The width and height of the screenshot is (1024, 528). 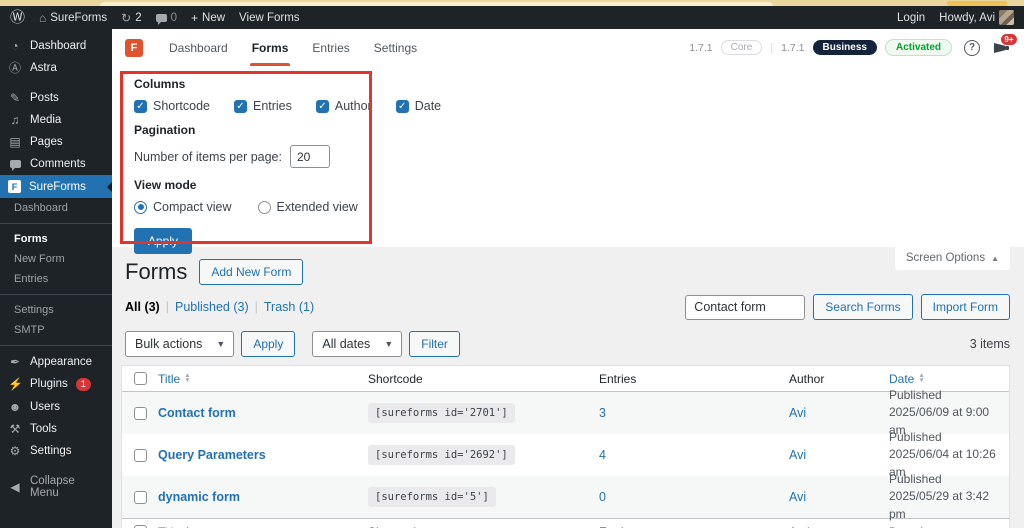 What do you see at coordinates (165, 185) in the screenshot?
I see `view-mode-heading: View mode` at bounding box center [165, 185].